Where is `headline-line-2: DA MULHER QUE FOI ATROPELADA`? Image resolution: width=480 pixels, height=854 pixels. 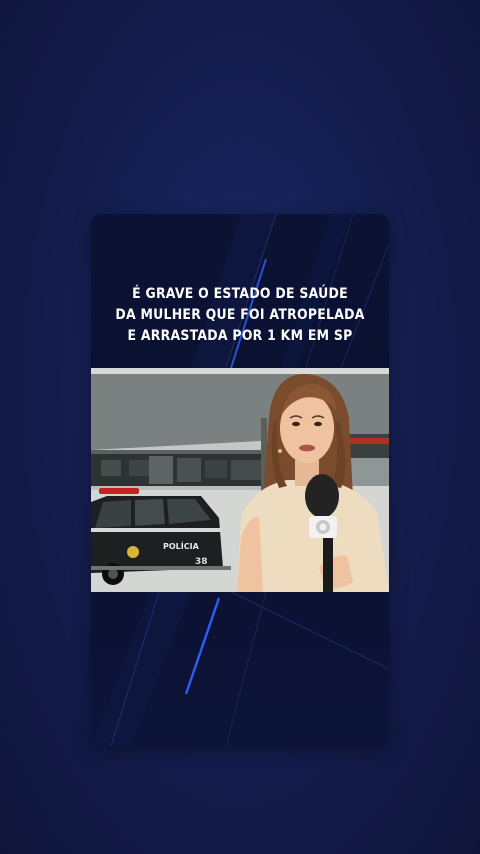 headline-line-2: DA MULHER QUE FOI ATROPELADA is located at coordinates (240, 315).